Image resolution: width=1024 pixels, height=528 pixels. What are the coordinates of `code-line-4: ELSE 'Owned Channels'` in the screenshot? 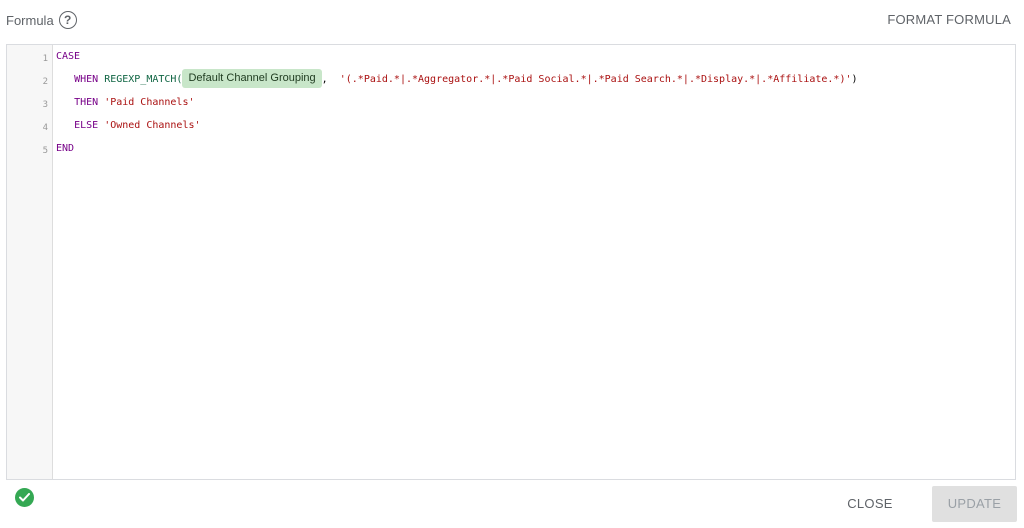 It's located at (128, 126).